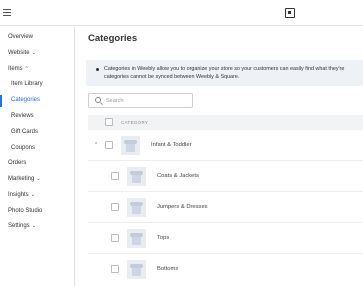  I want to click on search-box, so click(140, 100).